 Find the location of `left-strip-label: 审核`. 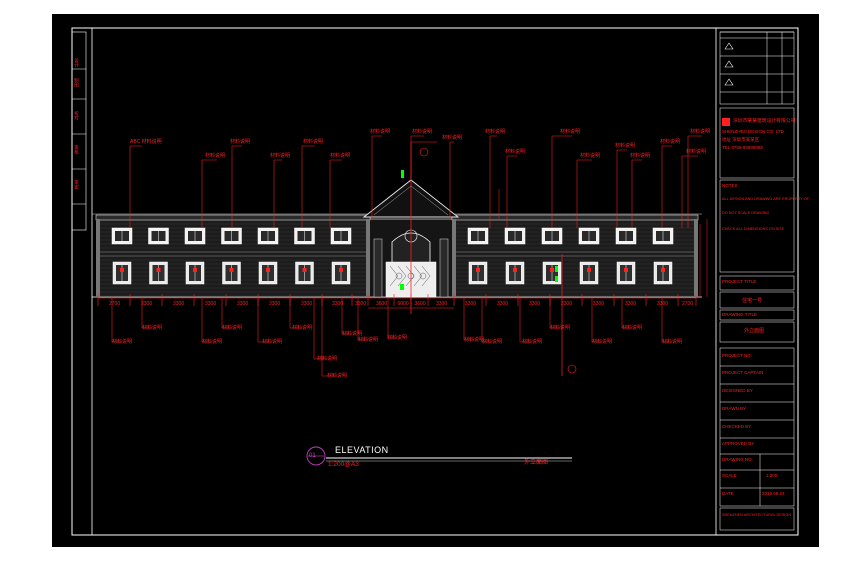

left-strip-label: 审核 is located at coordinates (77, 149).